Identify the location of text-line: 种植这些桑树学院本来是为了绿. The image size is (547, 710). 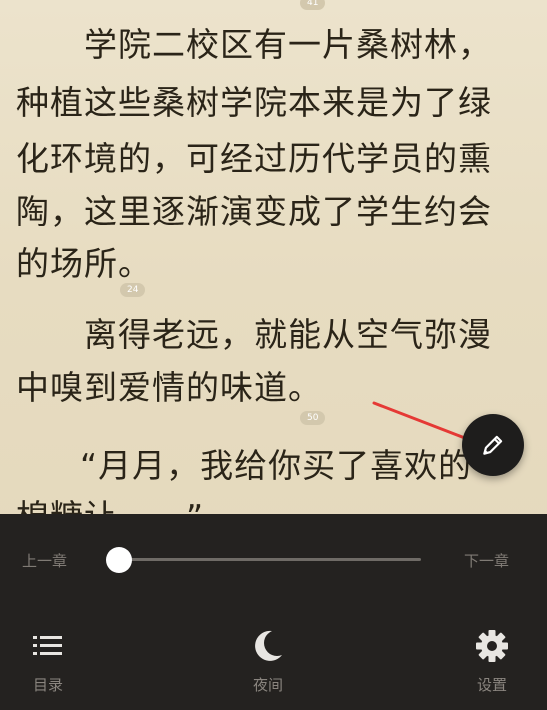
(254, 102).